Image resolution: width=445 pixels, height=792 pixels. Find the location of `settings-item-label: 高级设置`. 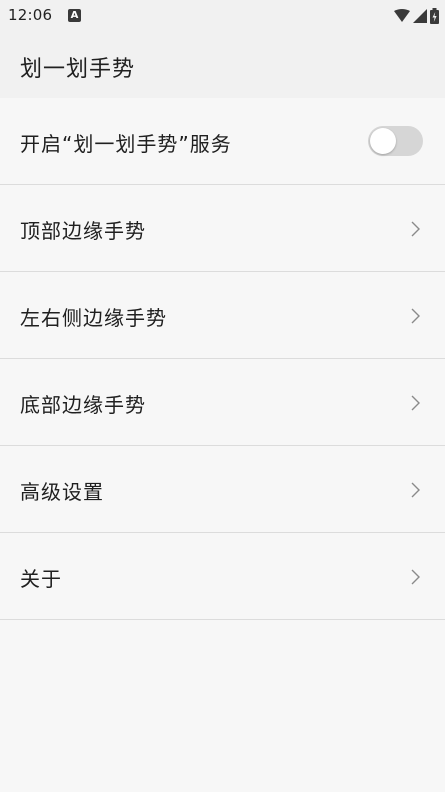

settings-item-label: 高级设置 is located at coordinates (62, 492).